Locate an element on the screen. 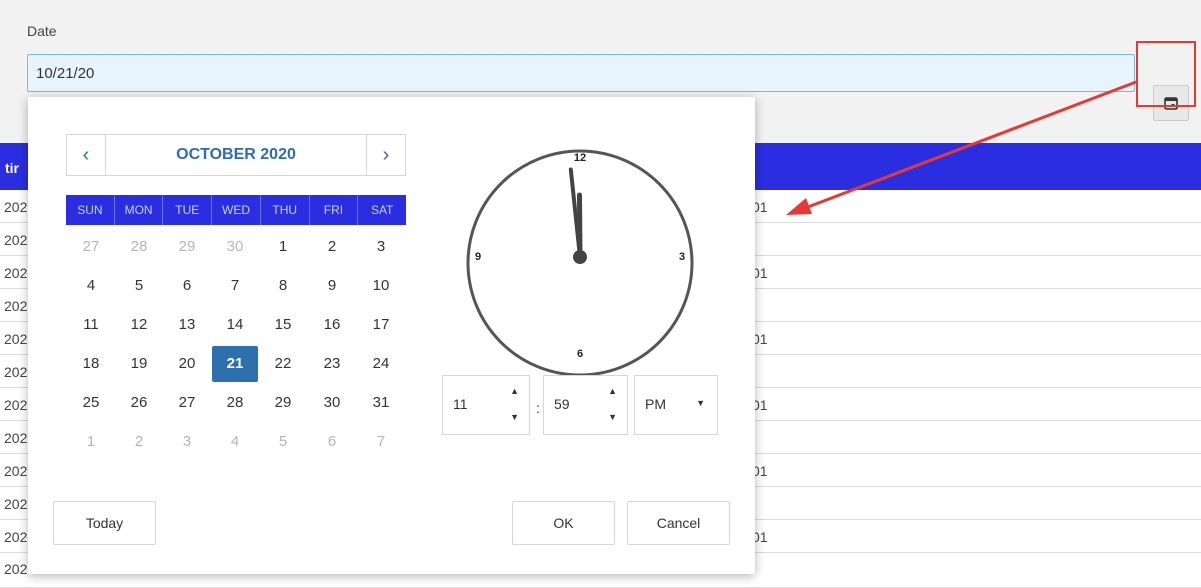 This screenshot has height=588, width=1201. minute-spinner: 59 ▲ ▼ is located at coordinates (585, 405).